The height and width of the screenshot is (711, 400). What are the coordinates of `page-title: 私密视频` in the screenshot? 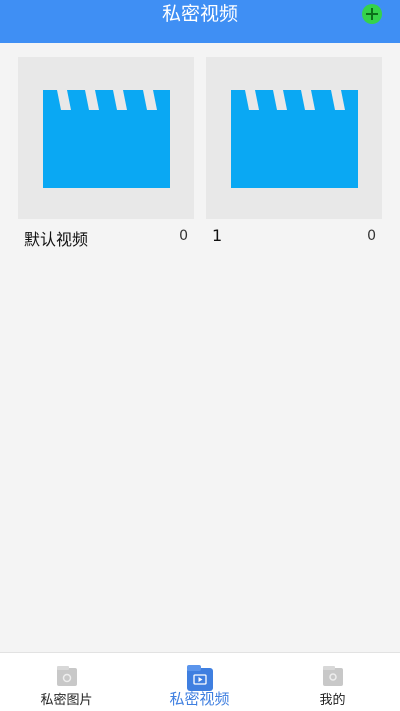 It's located at (199, 14).